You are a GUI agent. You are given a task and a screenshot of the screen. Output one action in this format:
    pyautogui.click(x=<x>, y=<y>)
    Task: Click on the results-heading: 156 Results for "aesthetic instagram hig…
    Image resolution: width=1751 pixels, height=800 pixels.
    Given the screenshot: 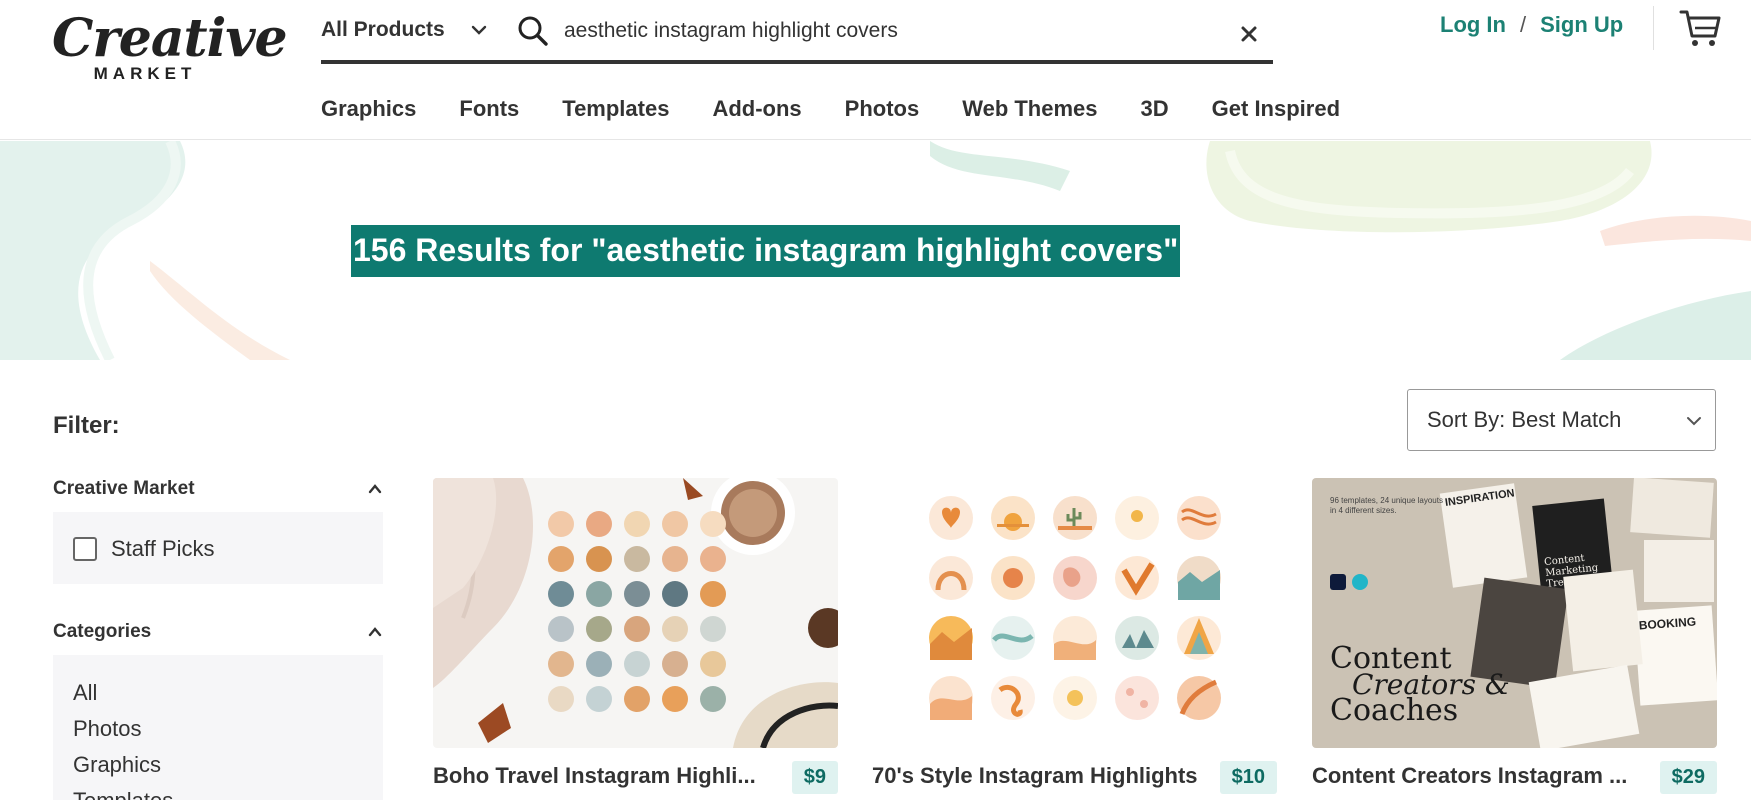 What is the action you would take?
    pyautogui.click(x=766, y=251)
    